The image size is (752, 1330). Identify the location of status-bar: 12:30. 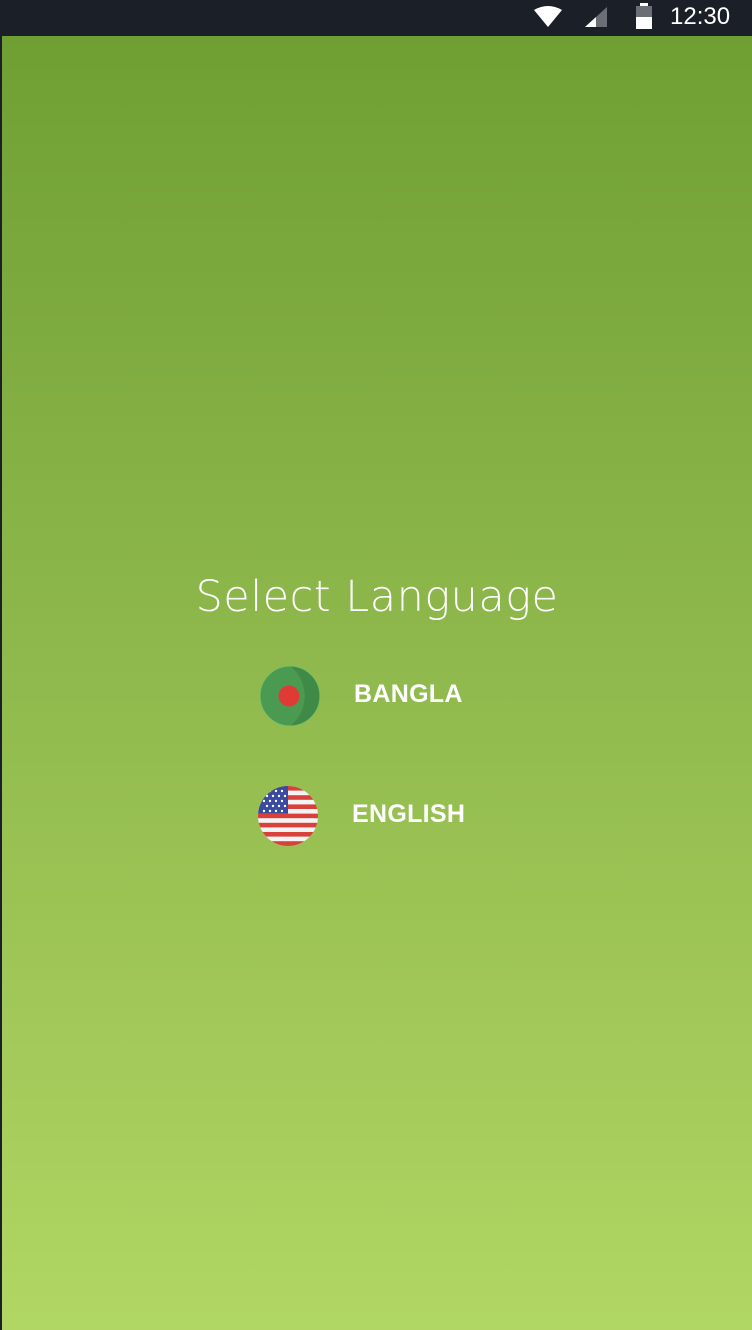
(376, 18).